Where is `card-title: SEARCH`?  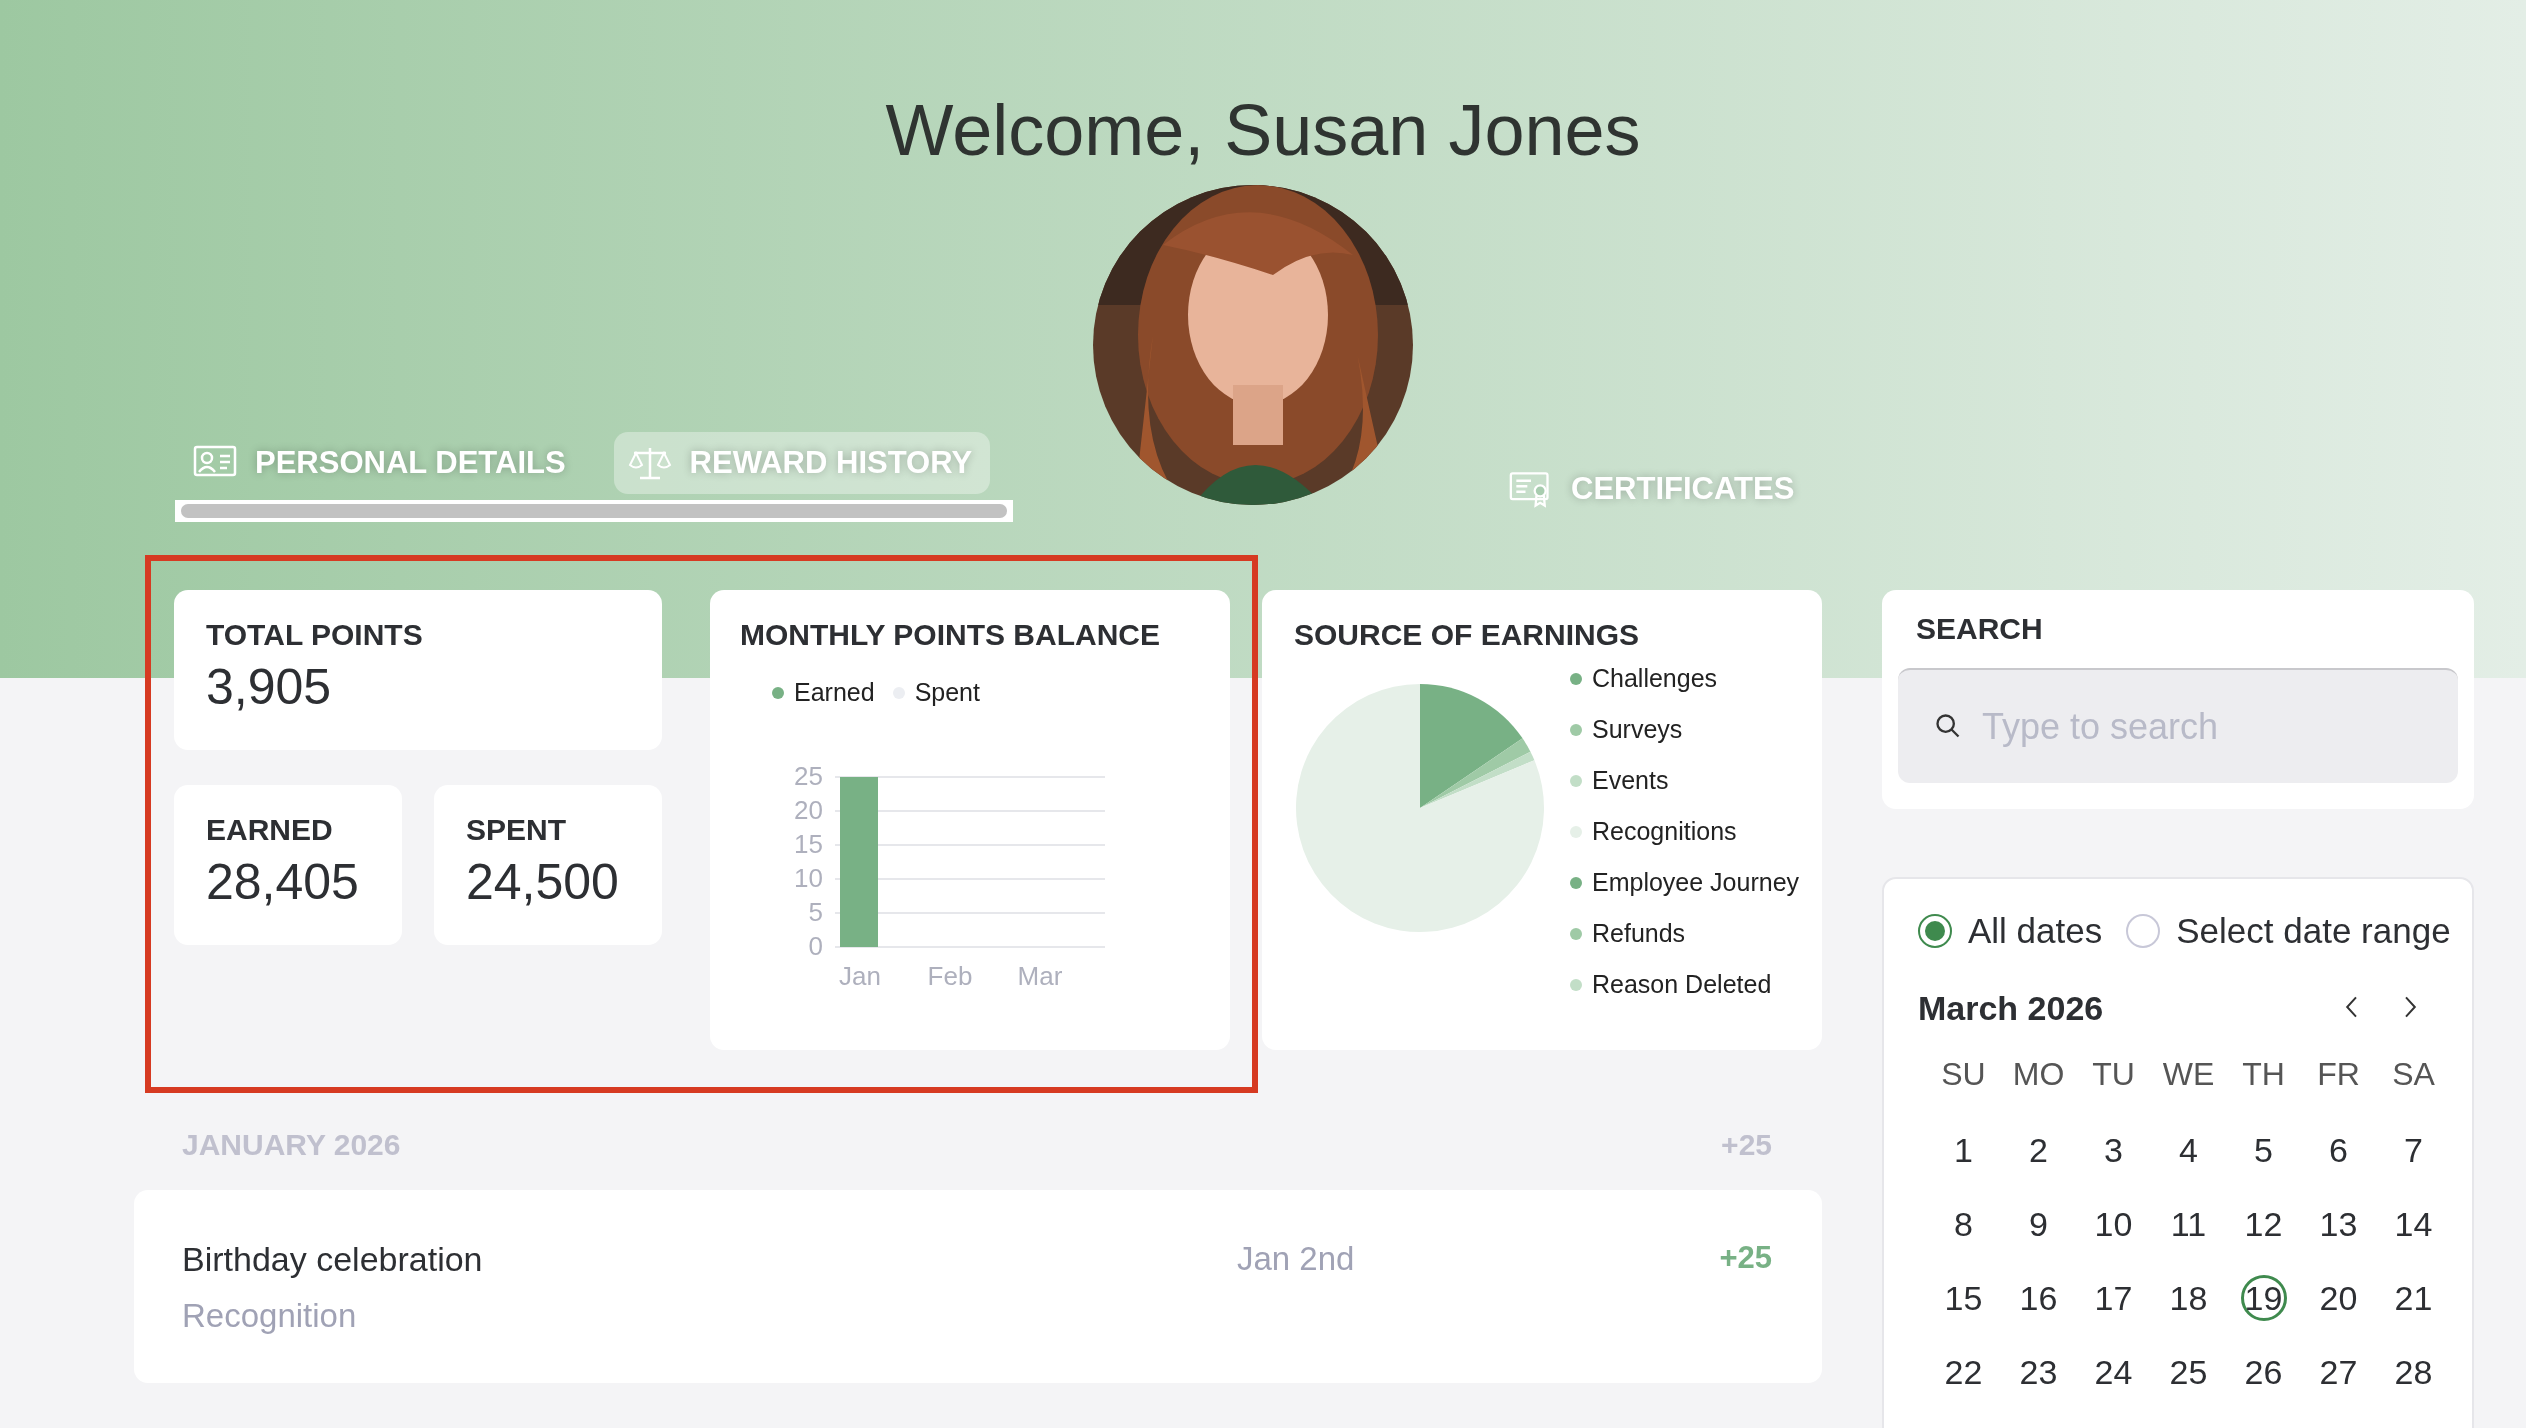 card-title: SEARCH is located at coordinates (1979, 629).